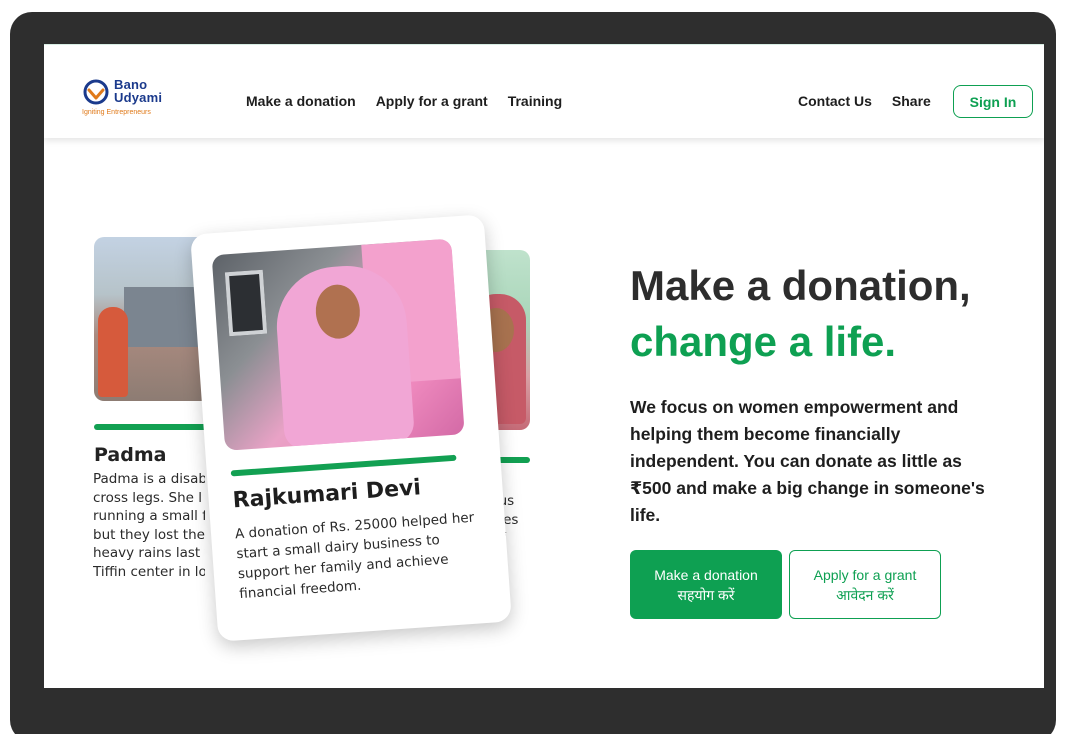 This screenshot has width=1066, height=734. Describe the element at coordinates (130, 455) in the screenshot. I see `story-name-left: Padma` at that location.